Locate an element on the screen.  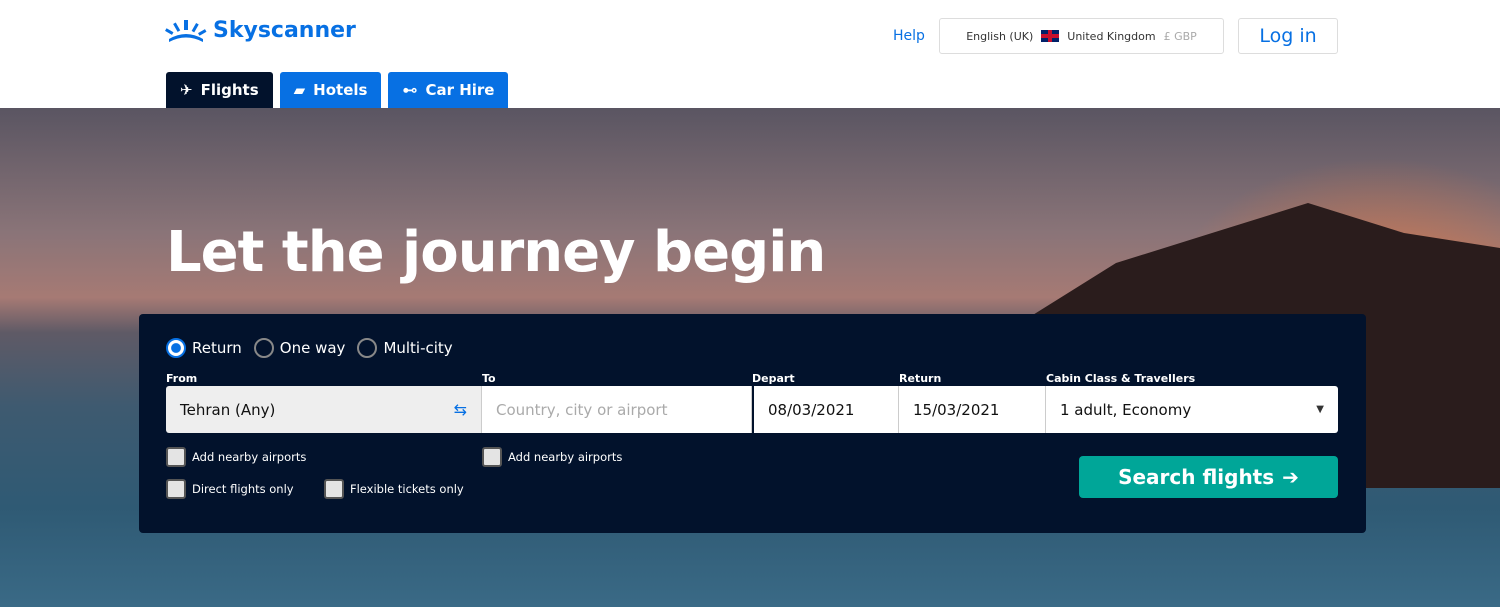
currency: £ GBP is located at coordinates (1180, 36).